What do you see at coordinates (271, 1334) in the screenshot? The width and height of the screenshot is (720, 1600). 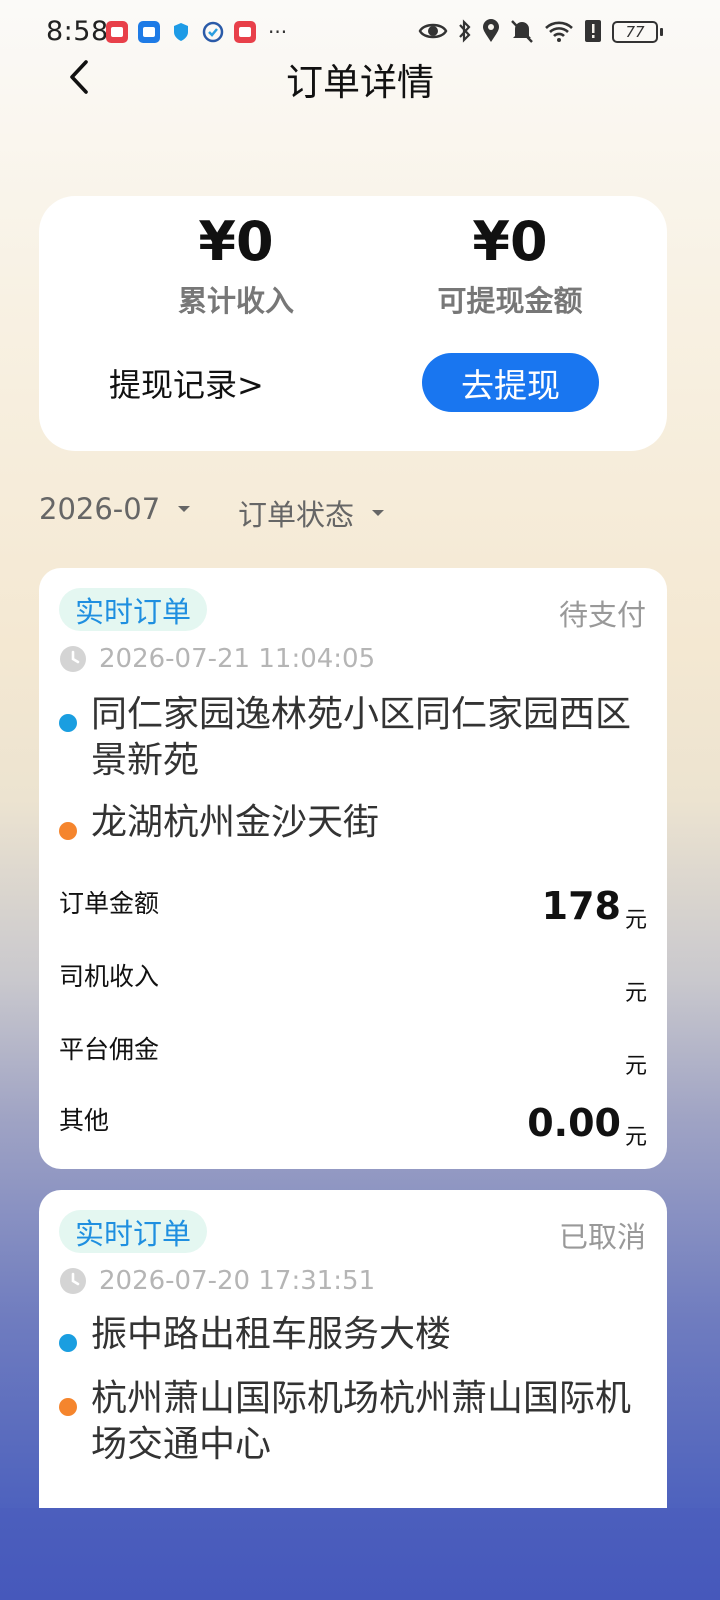 I see `pickup-address-text: 振中路出租车服务大楼` at bounding box center [271, 1334].